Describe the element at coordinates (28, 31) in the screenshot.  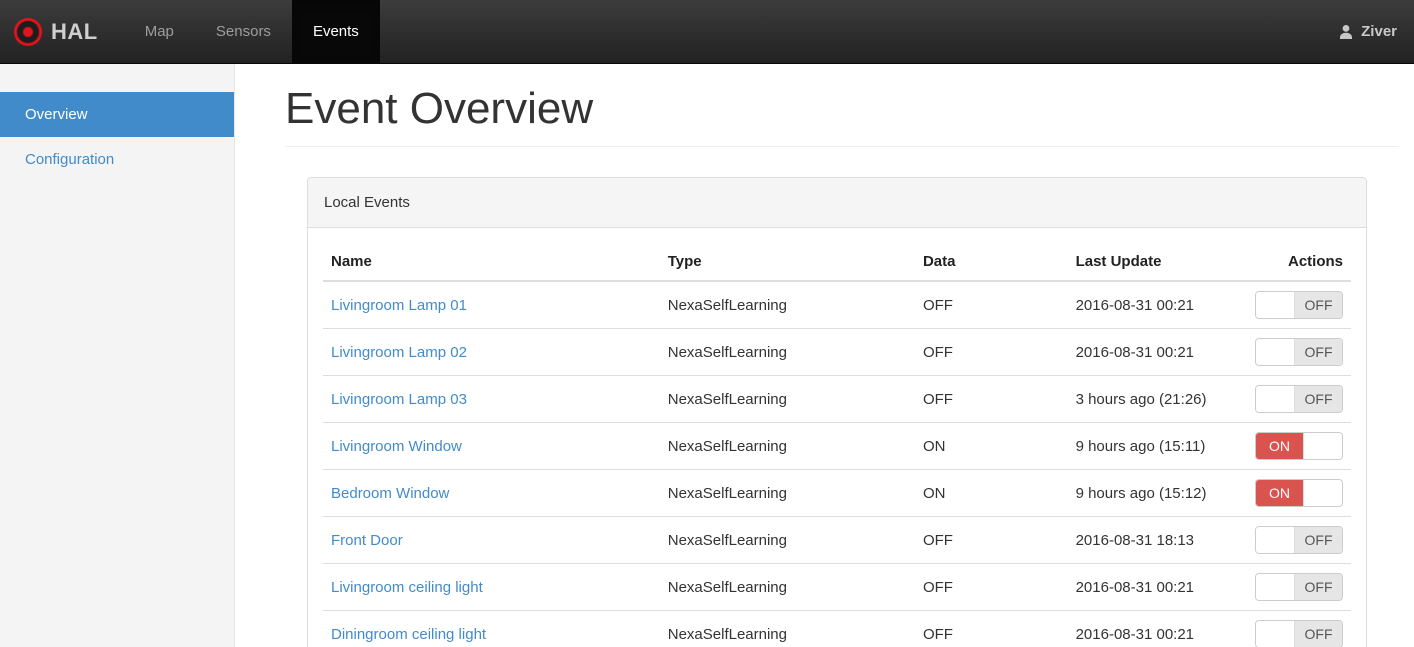
I see `hal-logo-icon` at that location.